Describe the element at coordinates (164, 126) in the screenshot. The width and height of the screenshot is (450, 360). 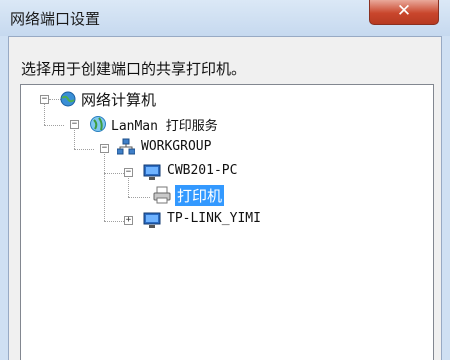
I see `tree-item-label: LanMan 打印服务` at that location.